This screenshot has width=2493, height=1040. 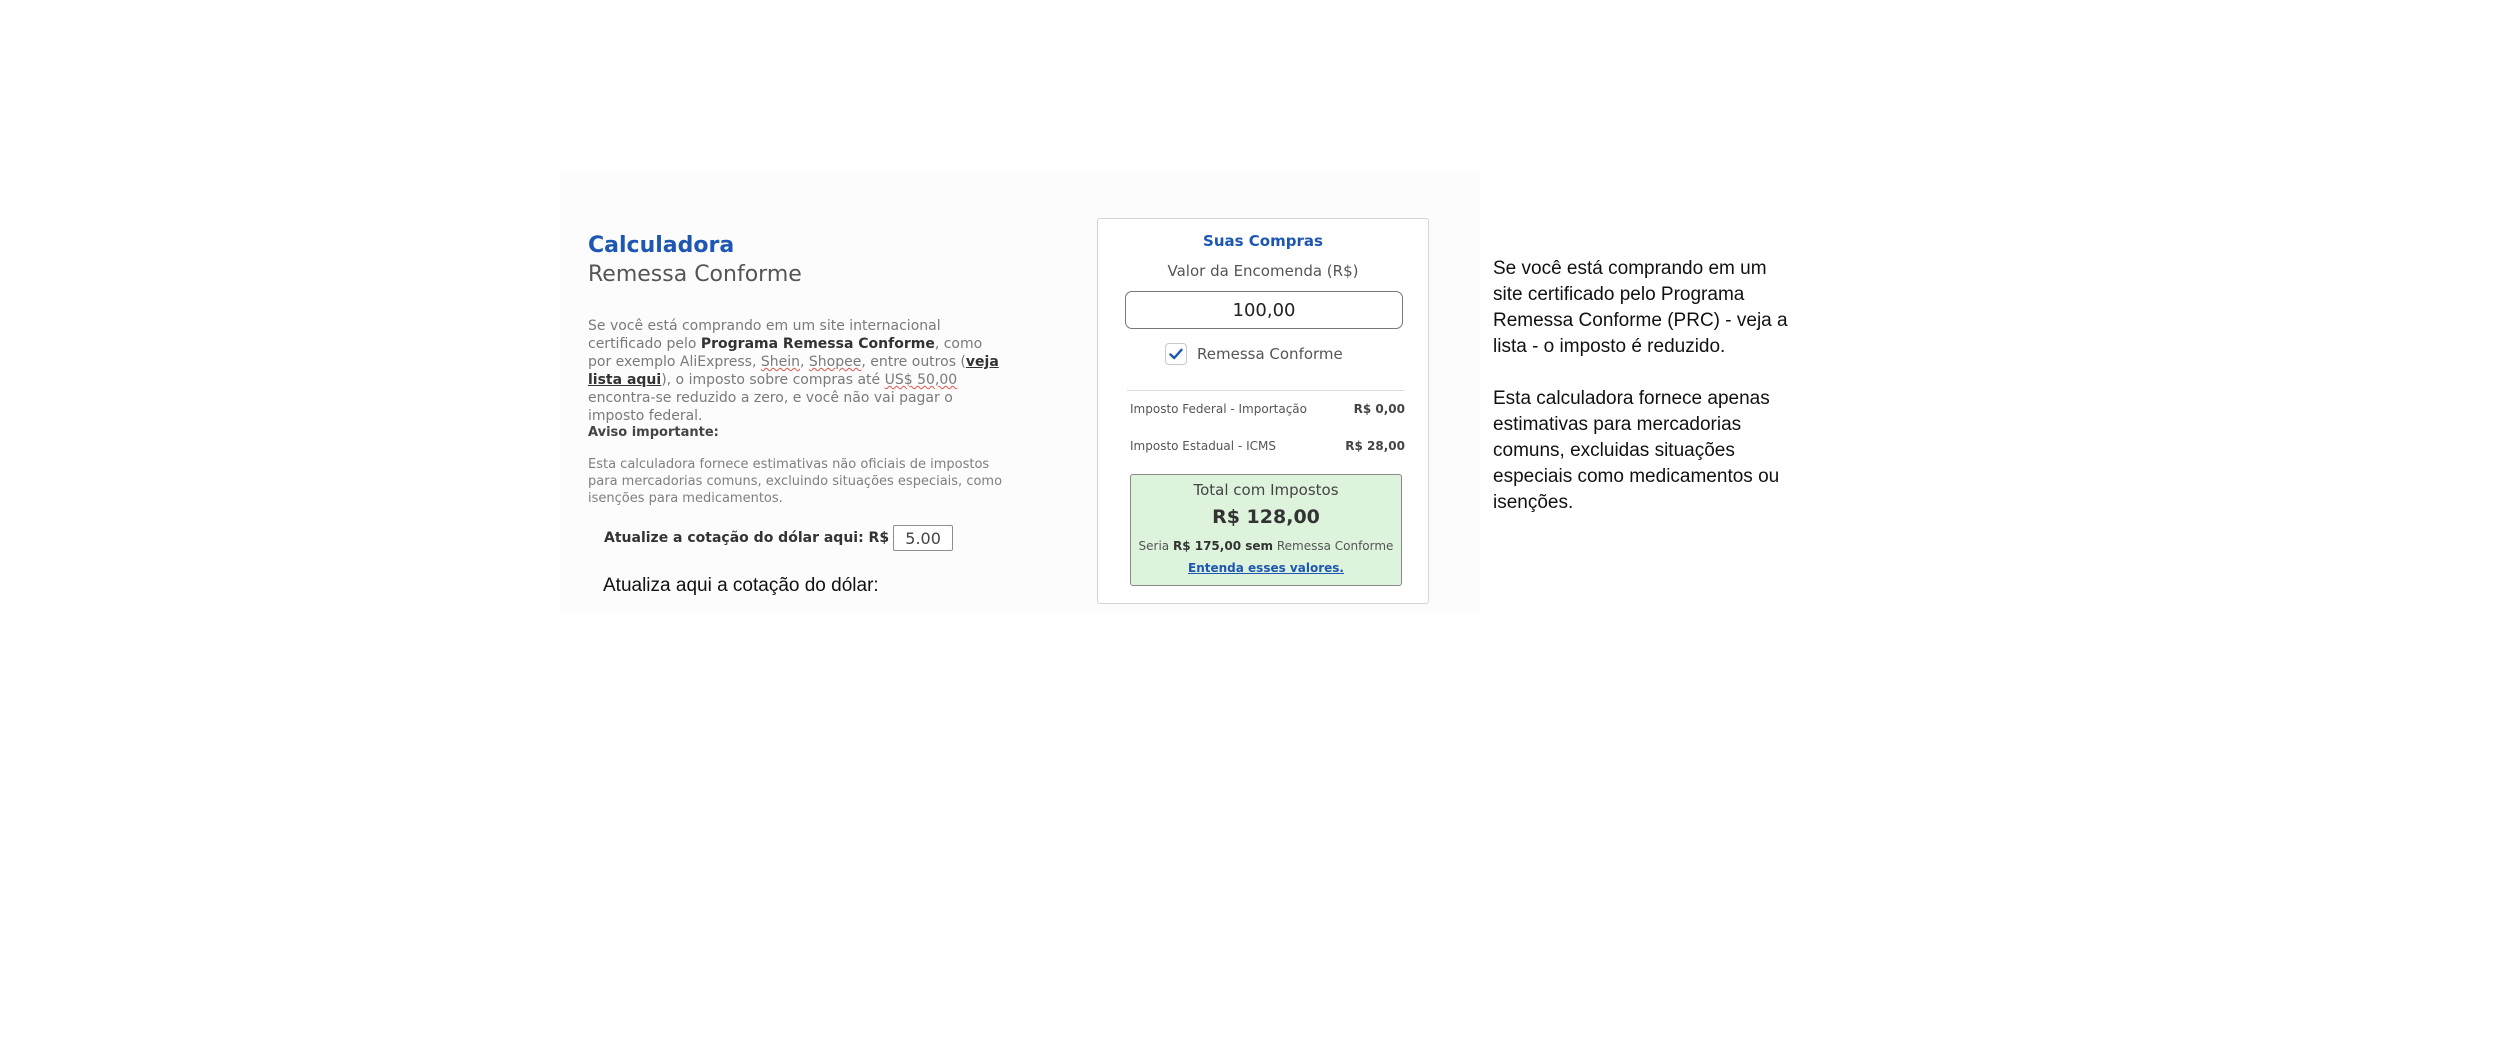 I want to click on program-name: Programa Remessa Conforme, so click(x=817, y=344).